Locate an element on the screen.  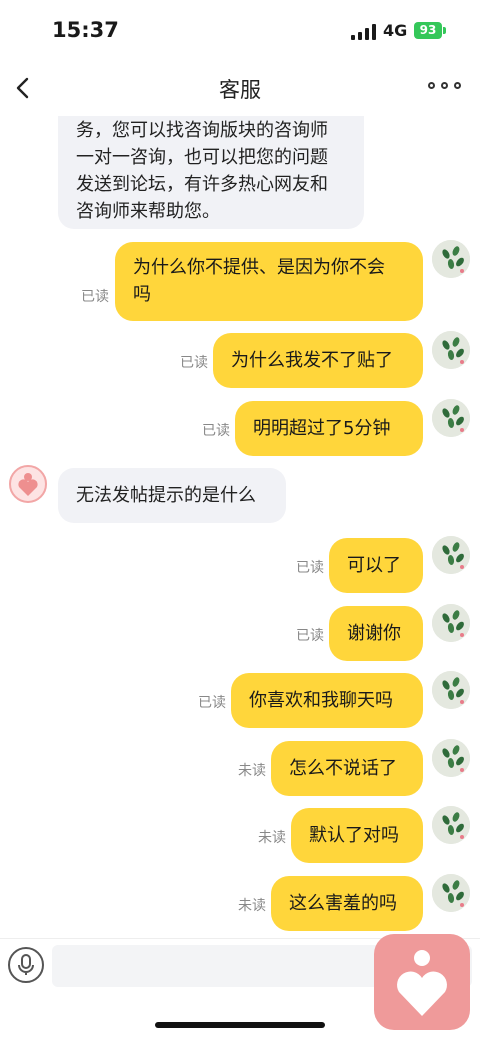
message-bubble-outgoing: 为什么你不提供、是因为你不会 吗 is located at coordinates (269, 281).